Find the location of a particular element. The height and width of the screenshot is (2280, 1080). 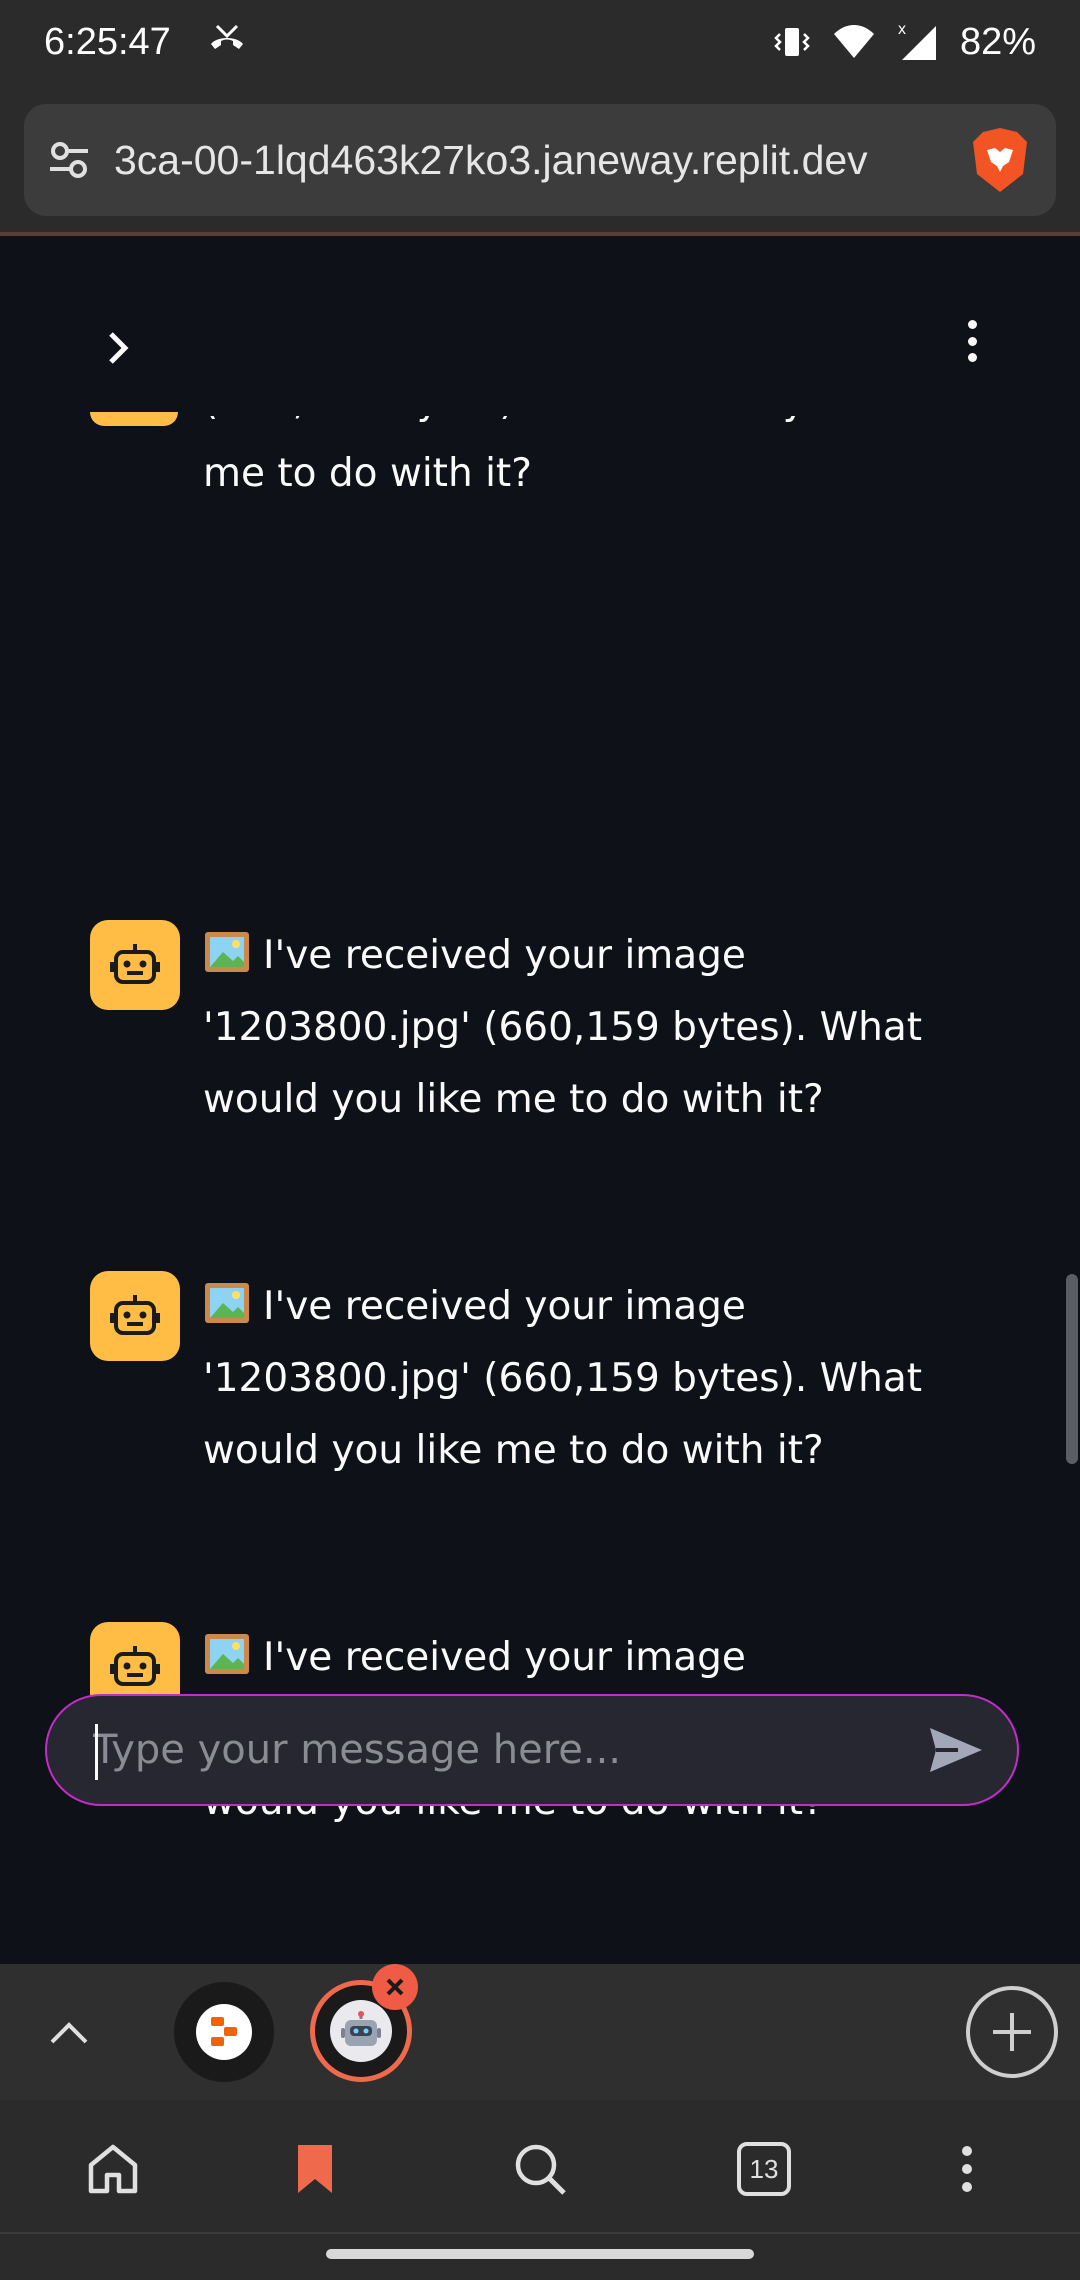

bookmark-icon is located at coordinates (315, 2169).